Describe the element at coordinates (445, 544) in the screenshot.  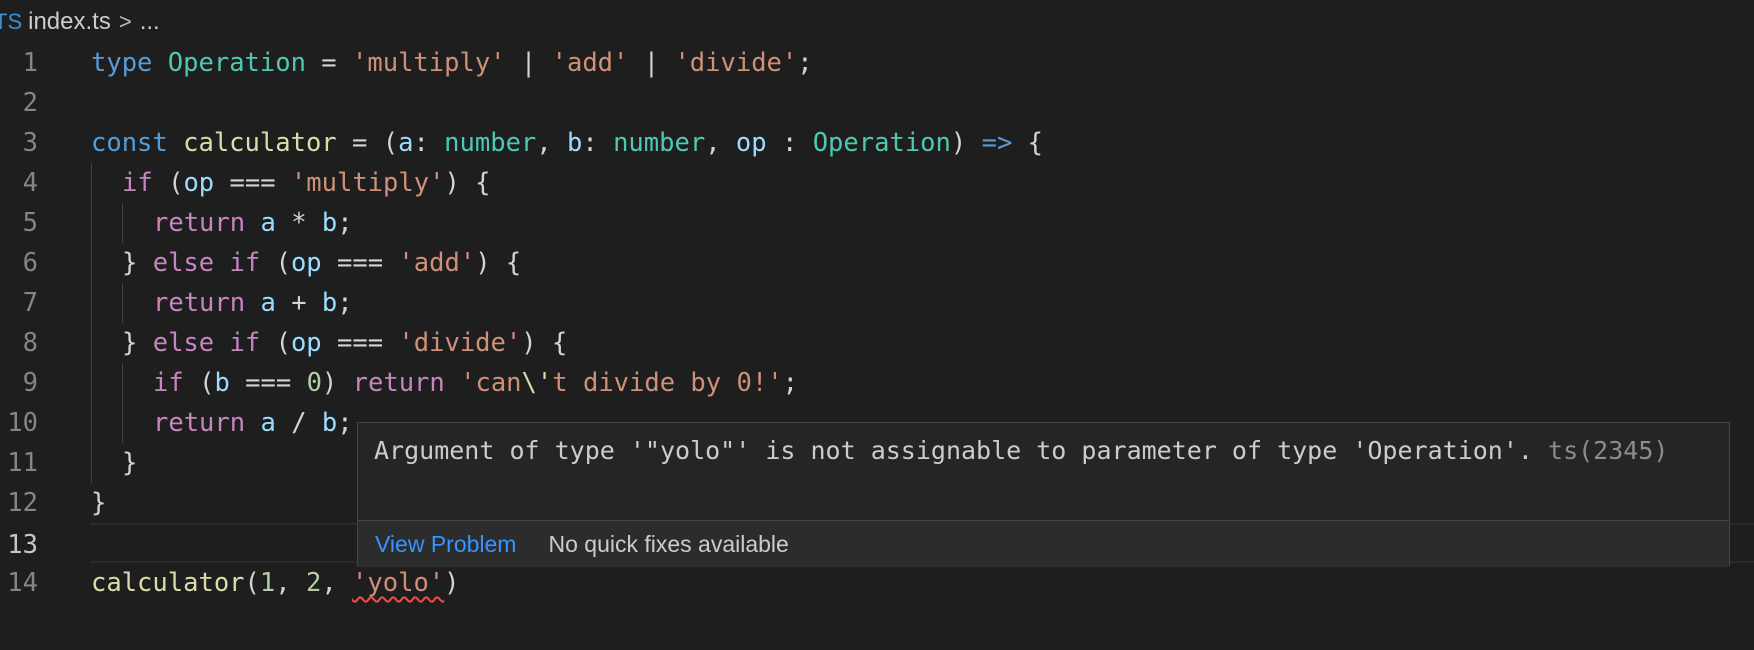
I see `view-problem-link: View Problem` at that location.